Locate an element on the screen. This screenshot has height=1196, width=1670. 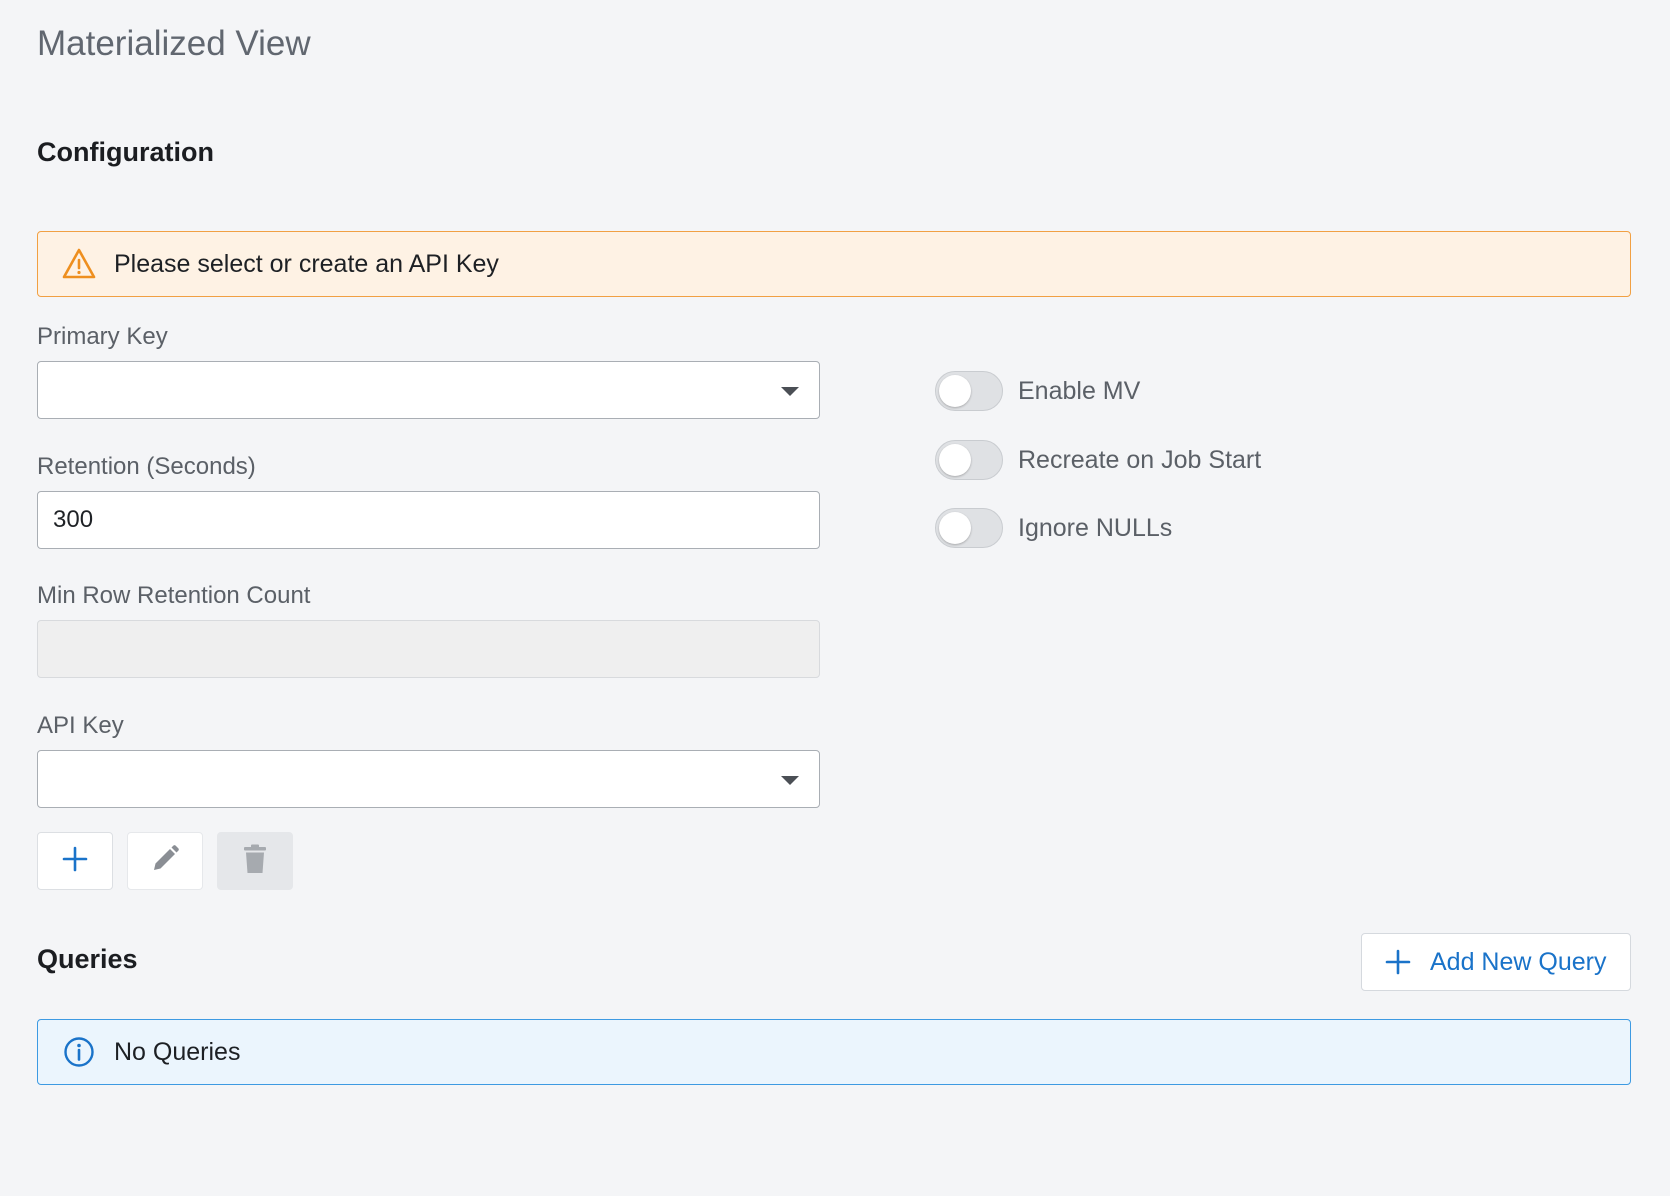
retention-label: Retention (Seconds) is located at coordinates (146, 466).